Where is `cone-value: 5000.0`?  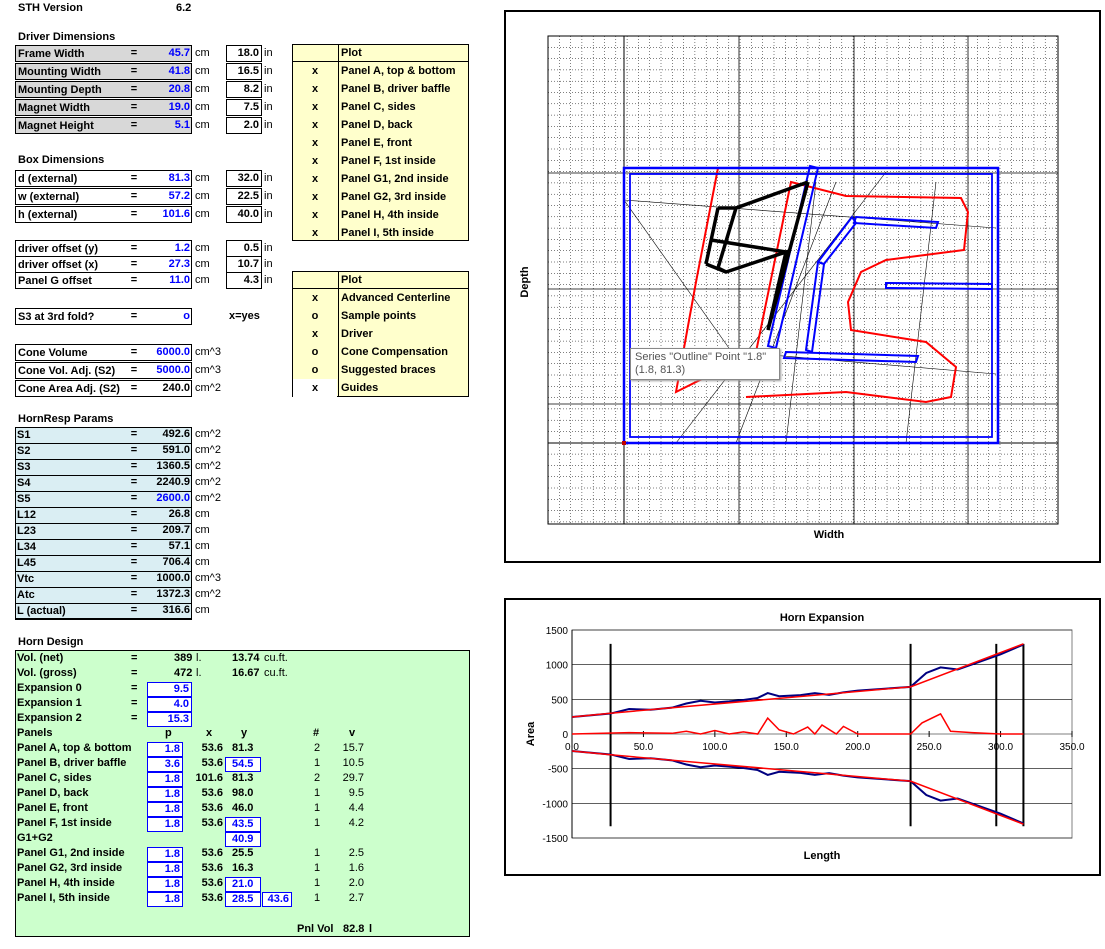 cone-value: 5000.0 is located at coordinates (170, 370).